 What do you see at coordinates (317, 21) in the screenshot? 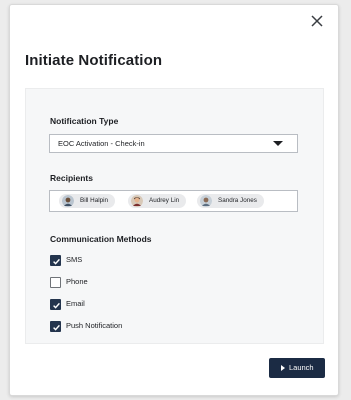
I see `close-icon` at bounding box center [317, 21].